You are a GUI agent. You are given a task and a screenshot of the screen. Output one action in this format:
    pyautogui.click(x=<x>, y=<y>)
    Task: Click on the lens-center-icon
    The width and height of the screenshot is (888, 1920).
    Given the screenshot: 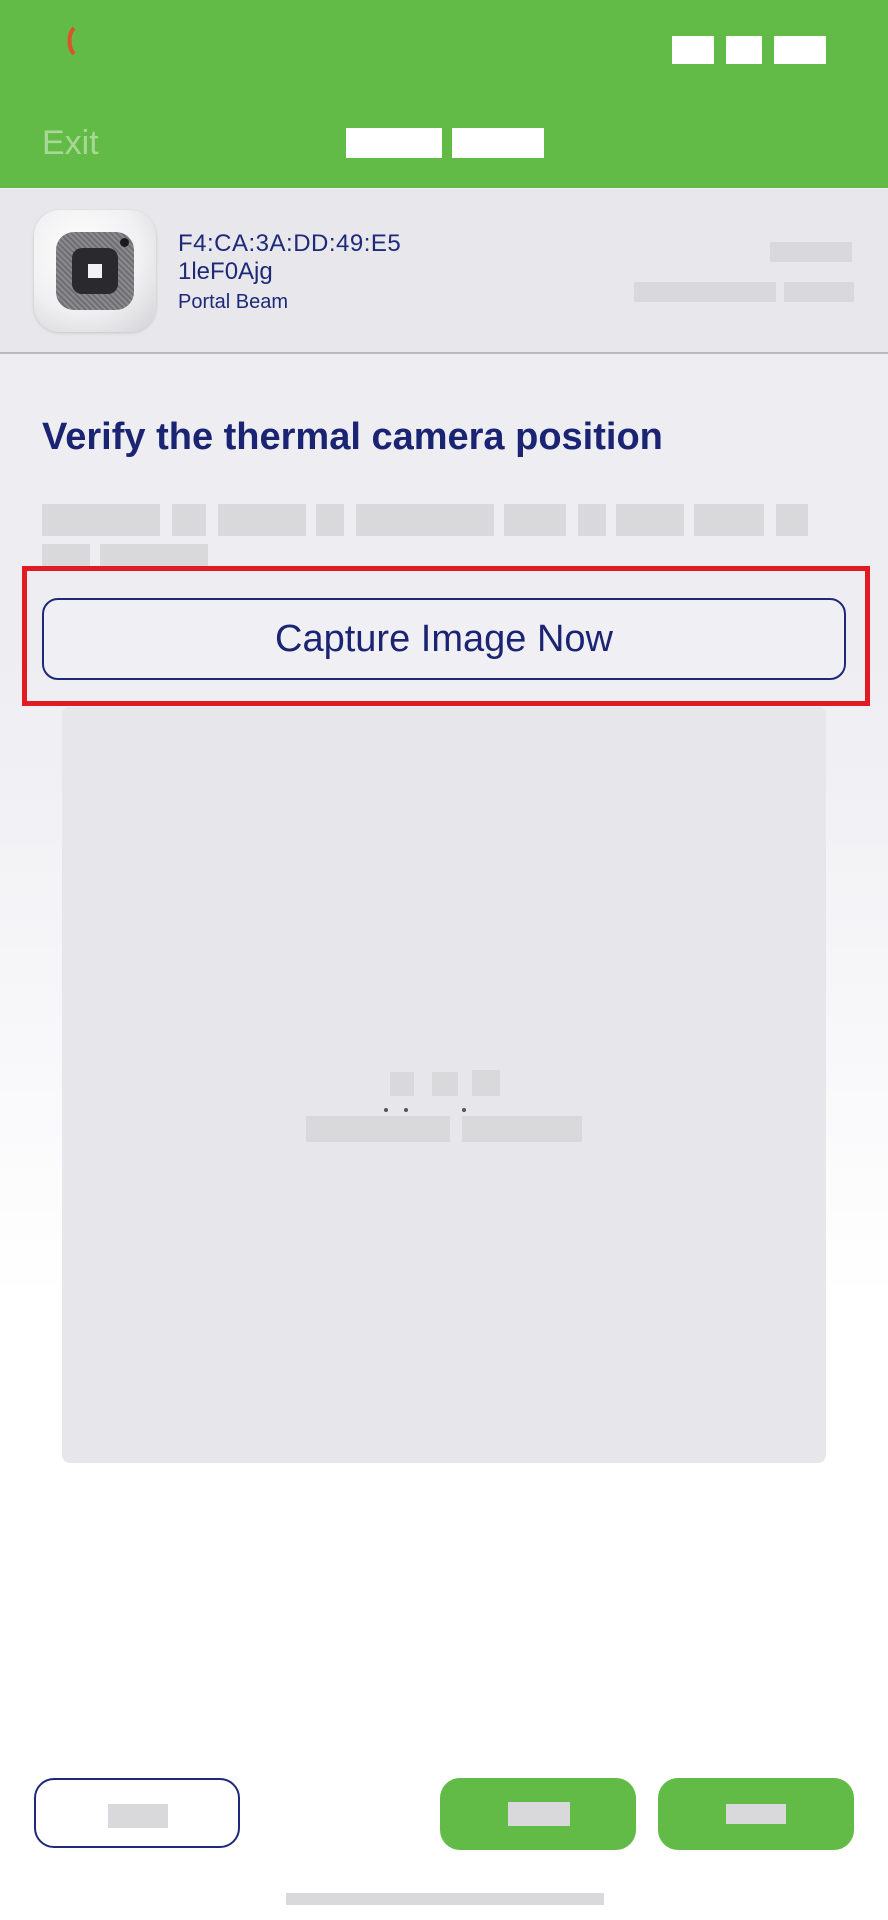 What is the action you would take?
    pyautogui.click(x=95, y=271)
    